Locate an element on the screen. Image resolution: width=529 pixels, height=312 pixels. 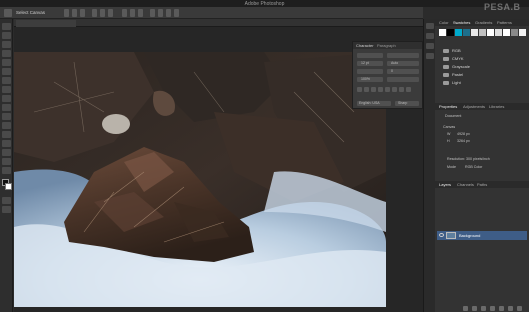
move-icon is located at coordinates (6, 26).